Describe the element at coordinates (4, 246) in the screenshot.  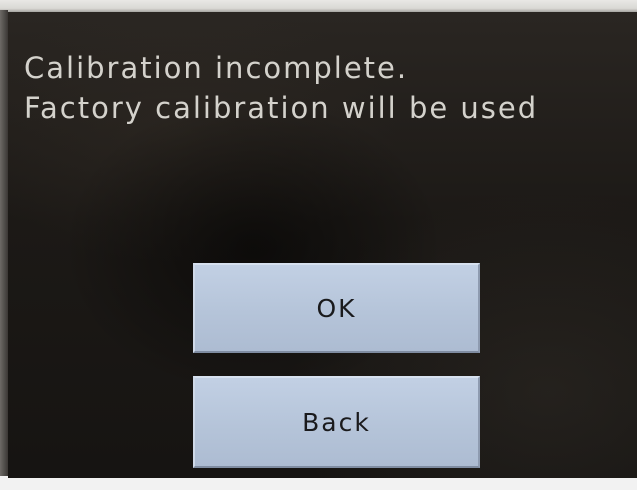
I see `device-bezel-left` at that location.